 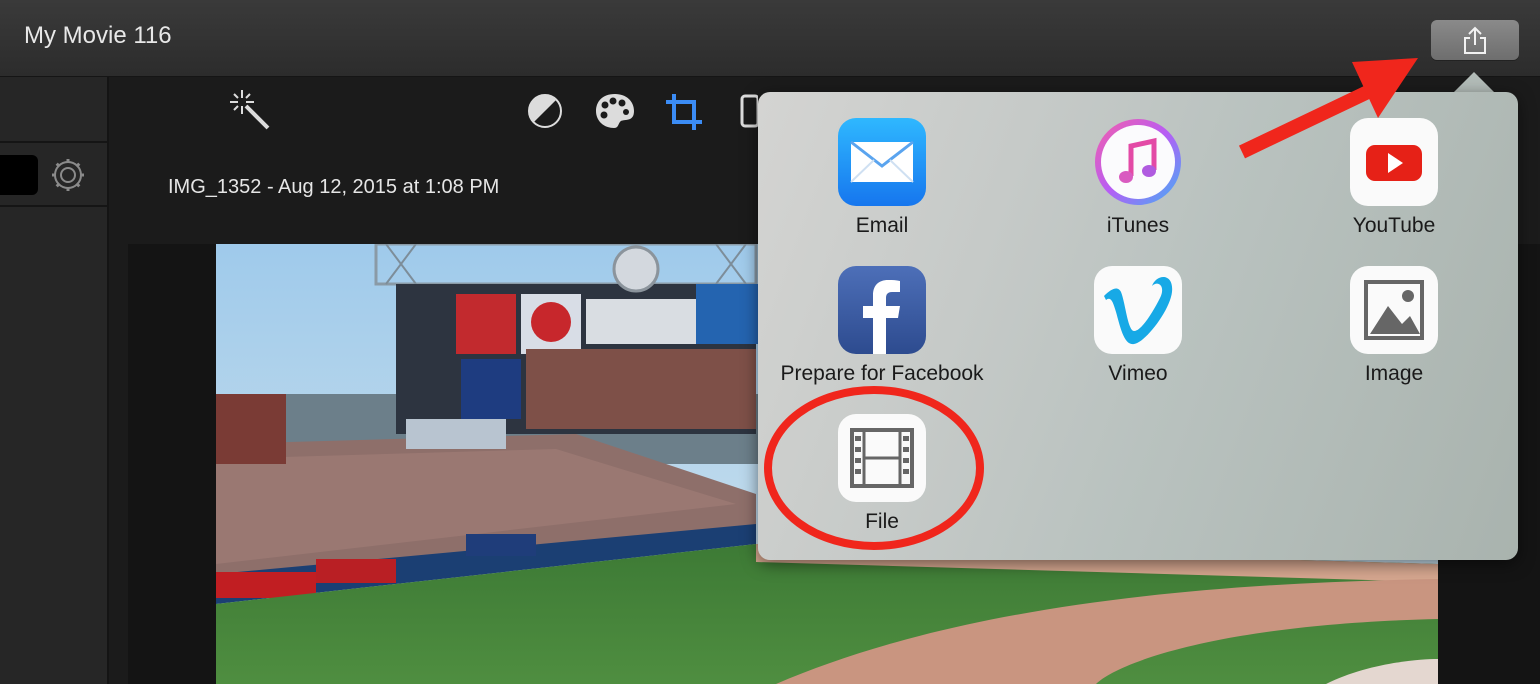 I want to click on title-bar: My Movie 116, so click(x=770, y=38).